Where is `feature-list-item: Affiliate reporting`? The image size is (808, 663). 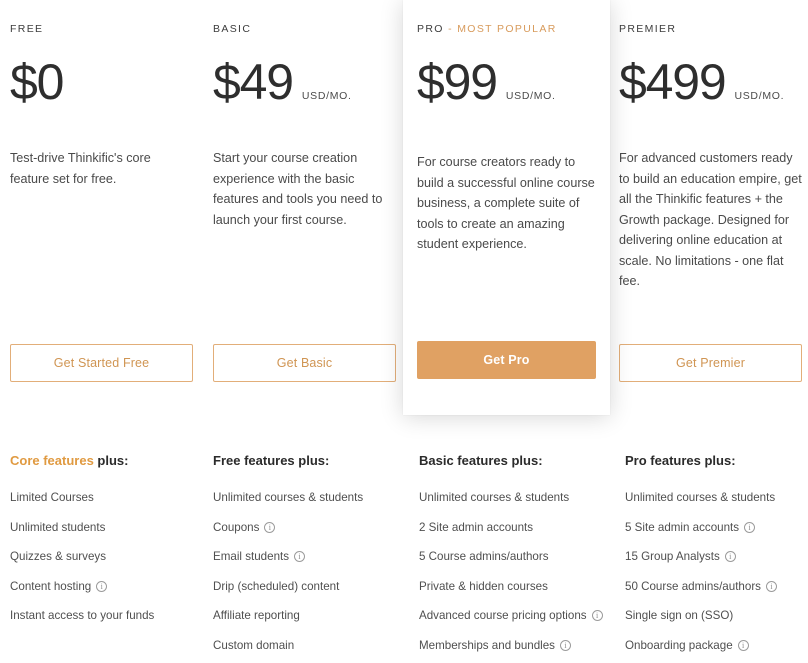 feature-list-item: Affiliate reporting is located at coordinates (304, 615).